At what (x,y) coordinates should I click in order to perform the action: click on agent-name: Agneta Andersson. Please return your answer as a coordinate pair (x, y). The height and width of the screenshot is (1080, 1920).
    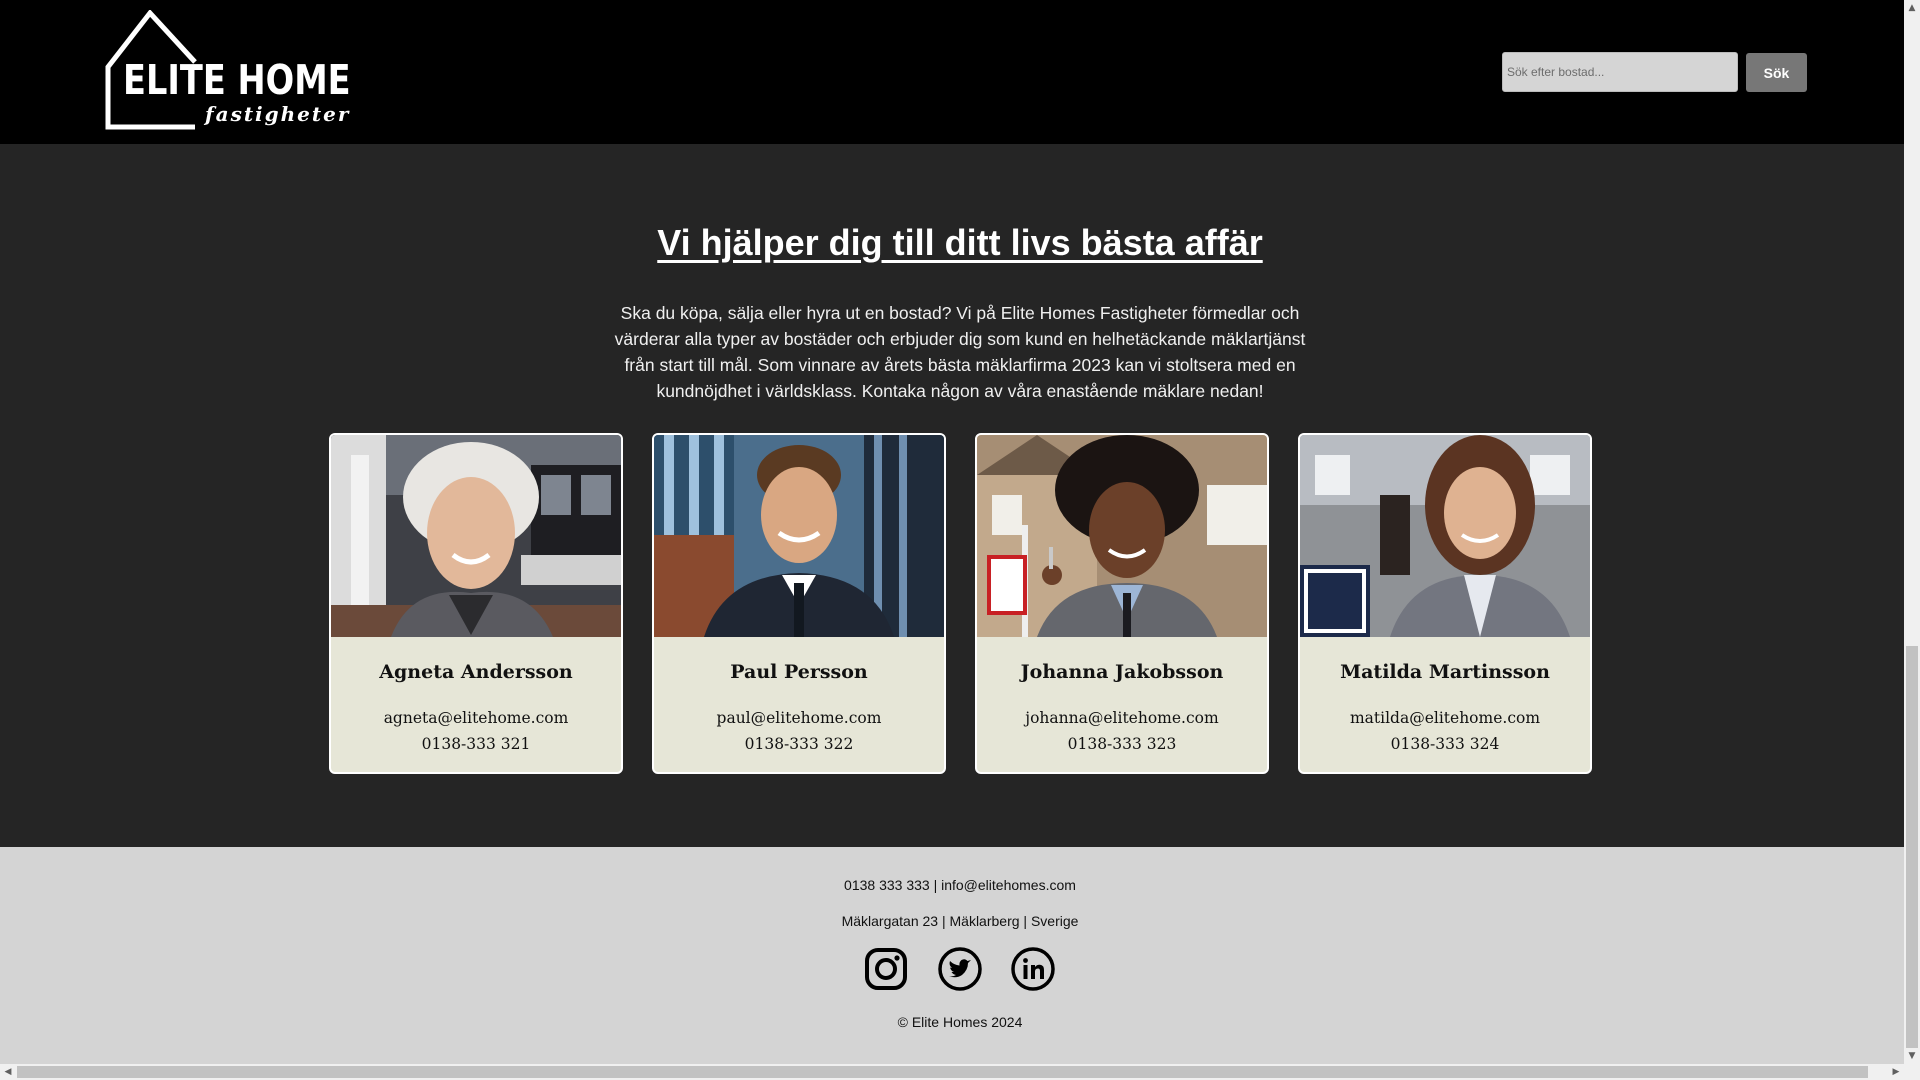
    Looking at the image, I should click on (476, 672).